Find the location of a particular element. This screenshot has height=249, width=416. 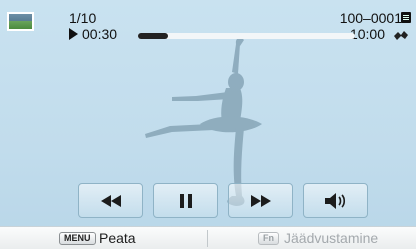

fast-forward-icon is located at coordinates (260, 200).